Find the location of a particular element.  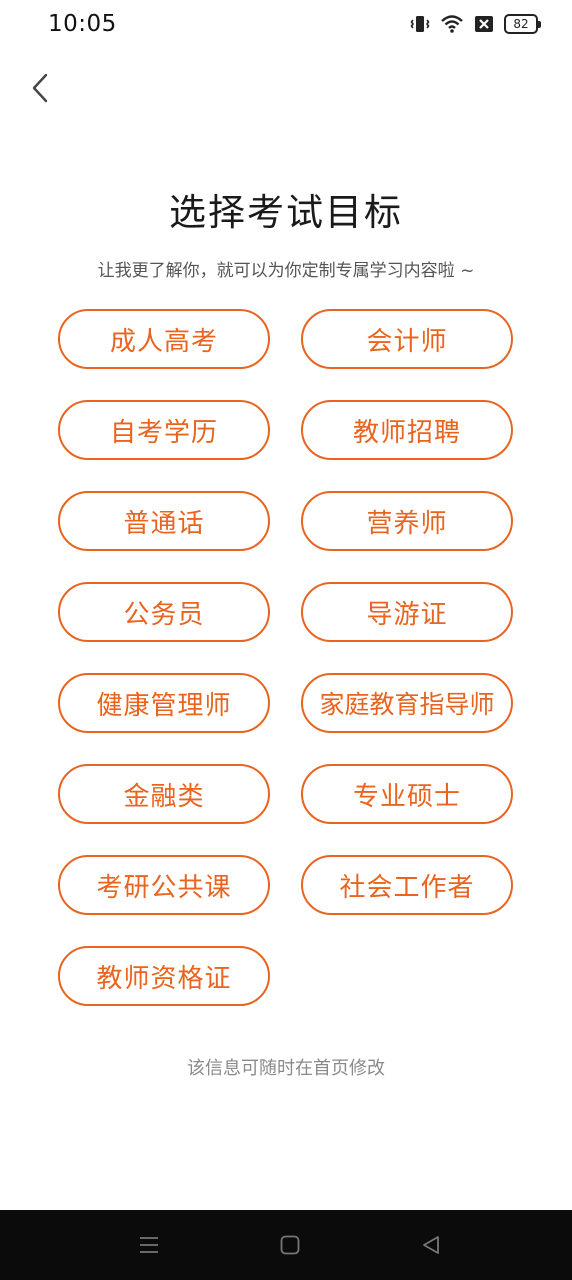

menu-button is located at coordinates (149, 1245).